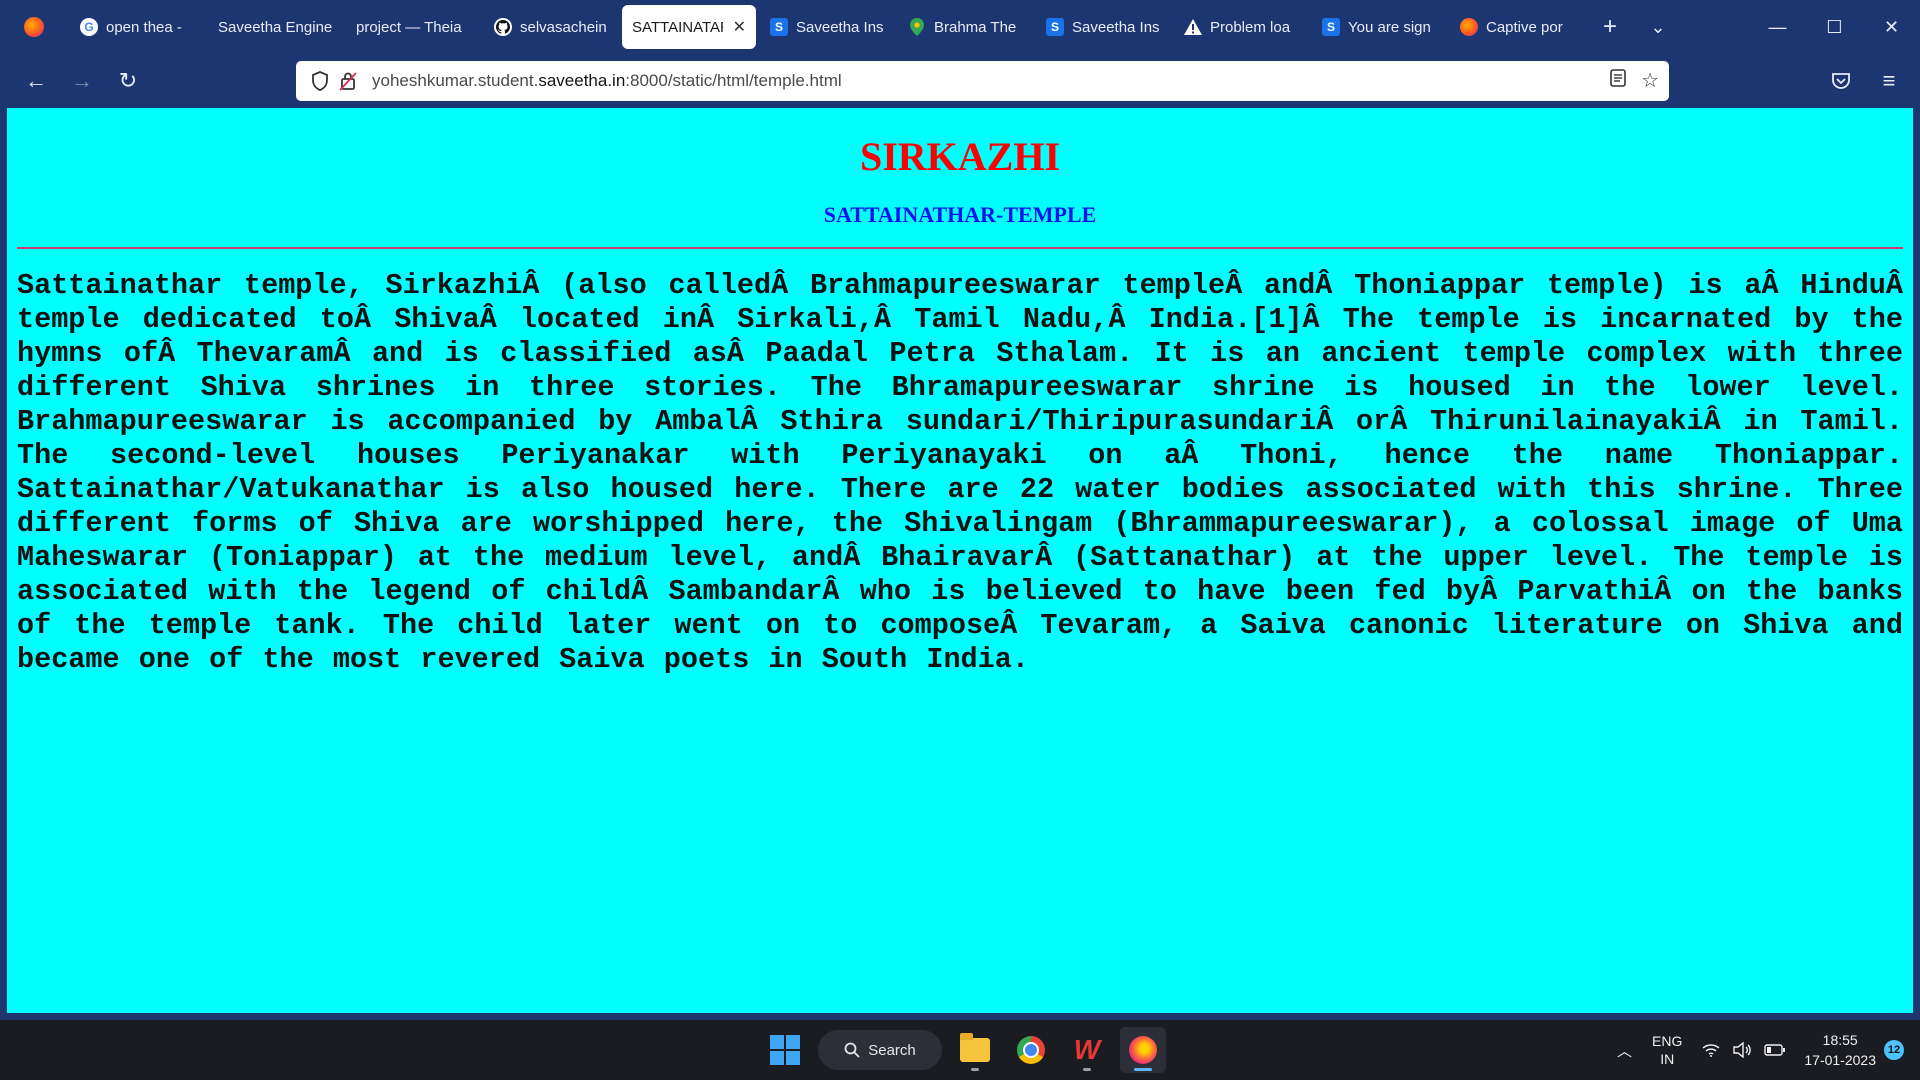  I want to click on github-icon, so click(503, 27).